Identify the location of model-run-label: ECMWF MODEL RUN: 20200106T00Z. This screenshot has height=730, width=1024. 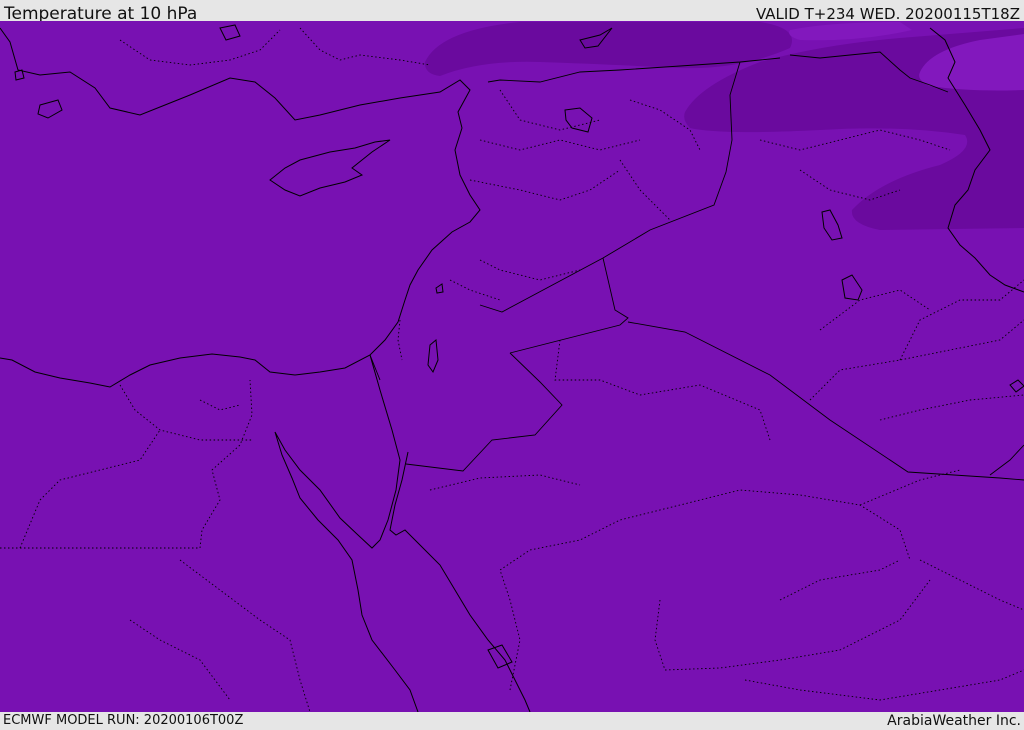
(123, 720).